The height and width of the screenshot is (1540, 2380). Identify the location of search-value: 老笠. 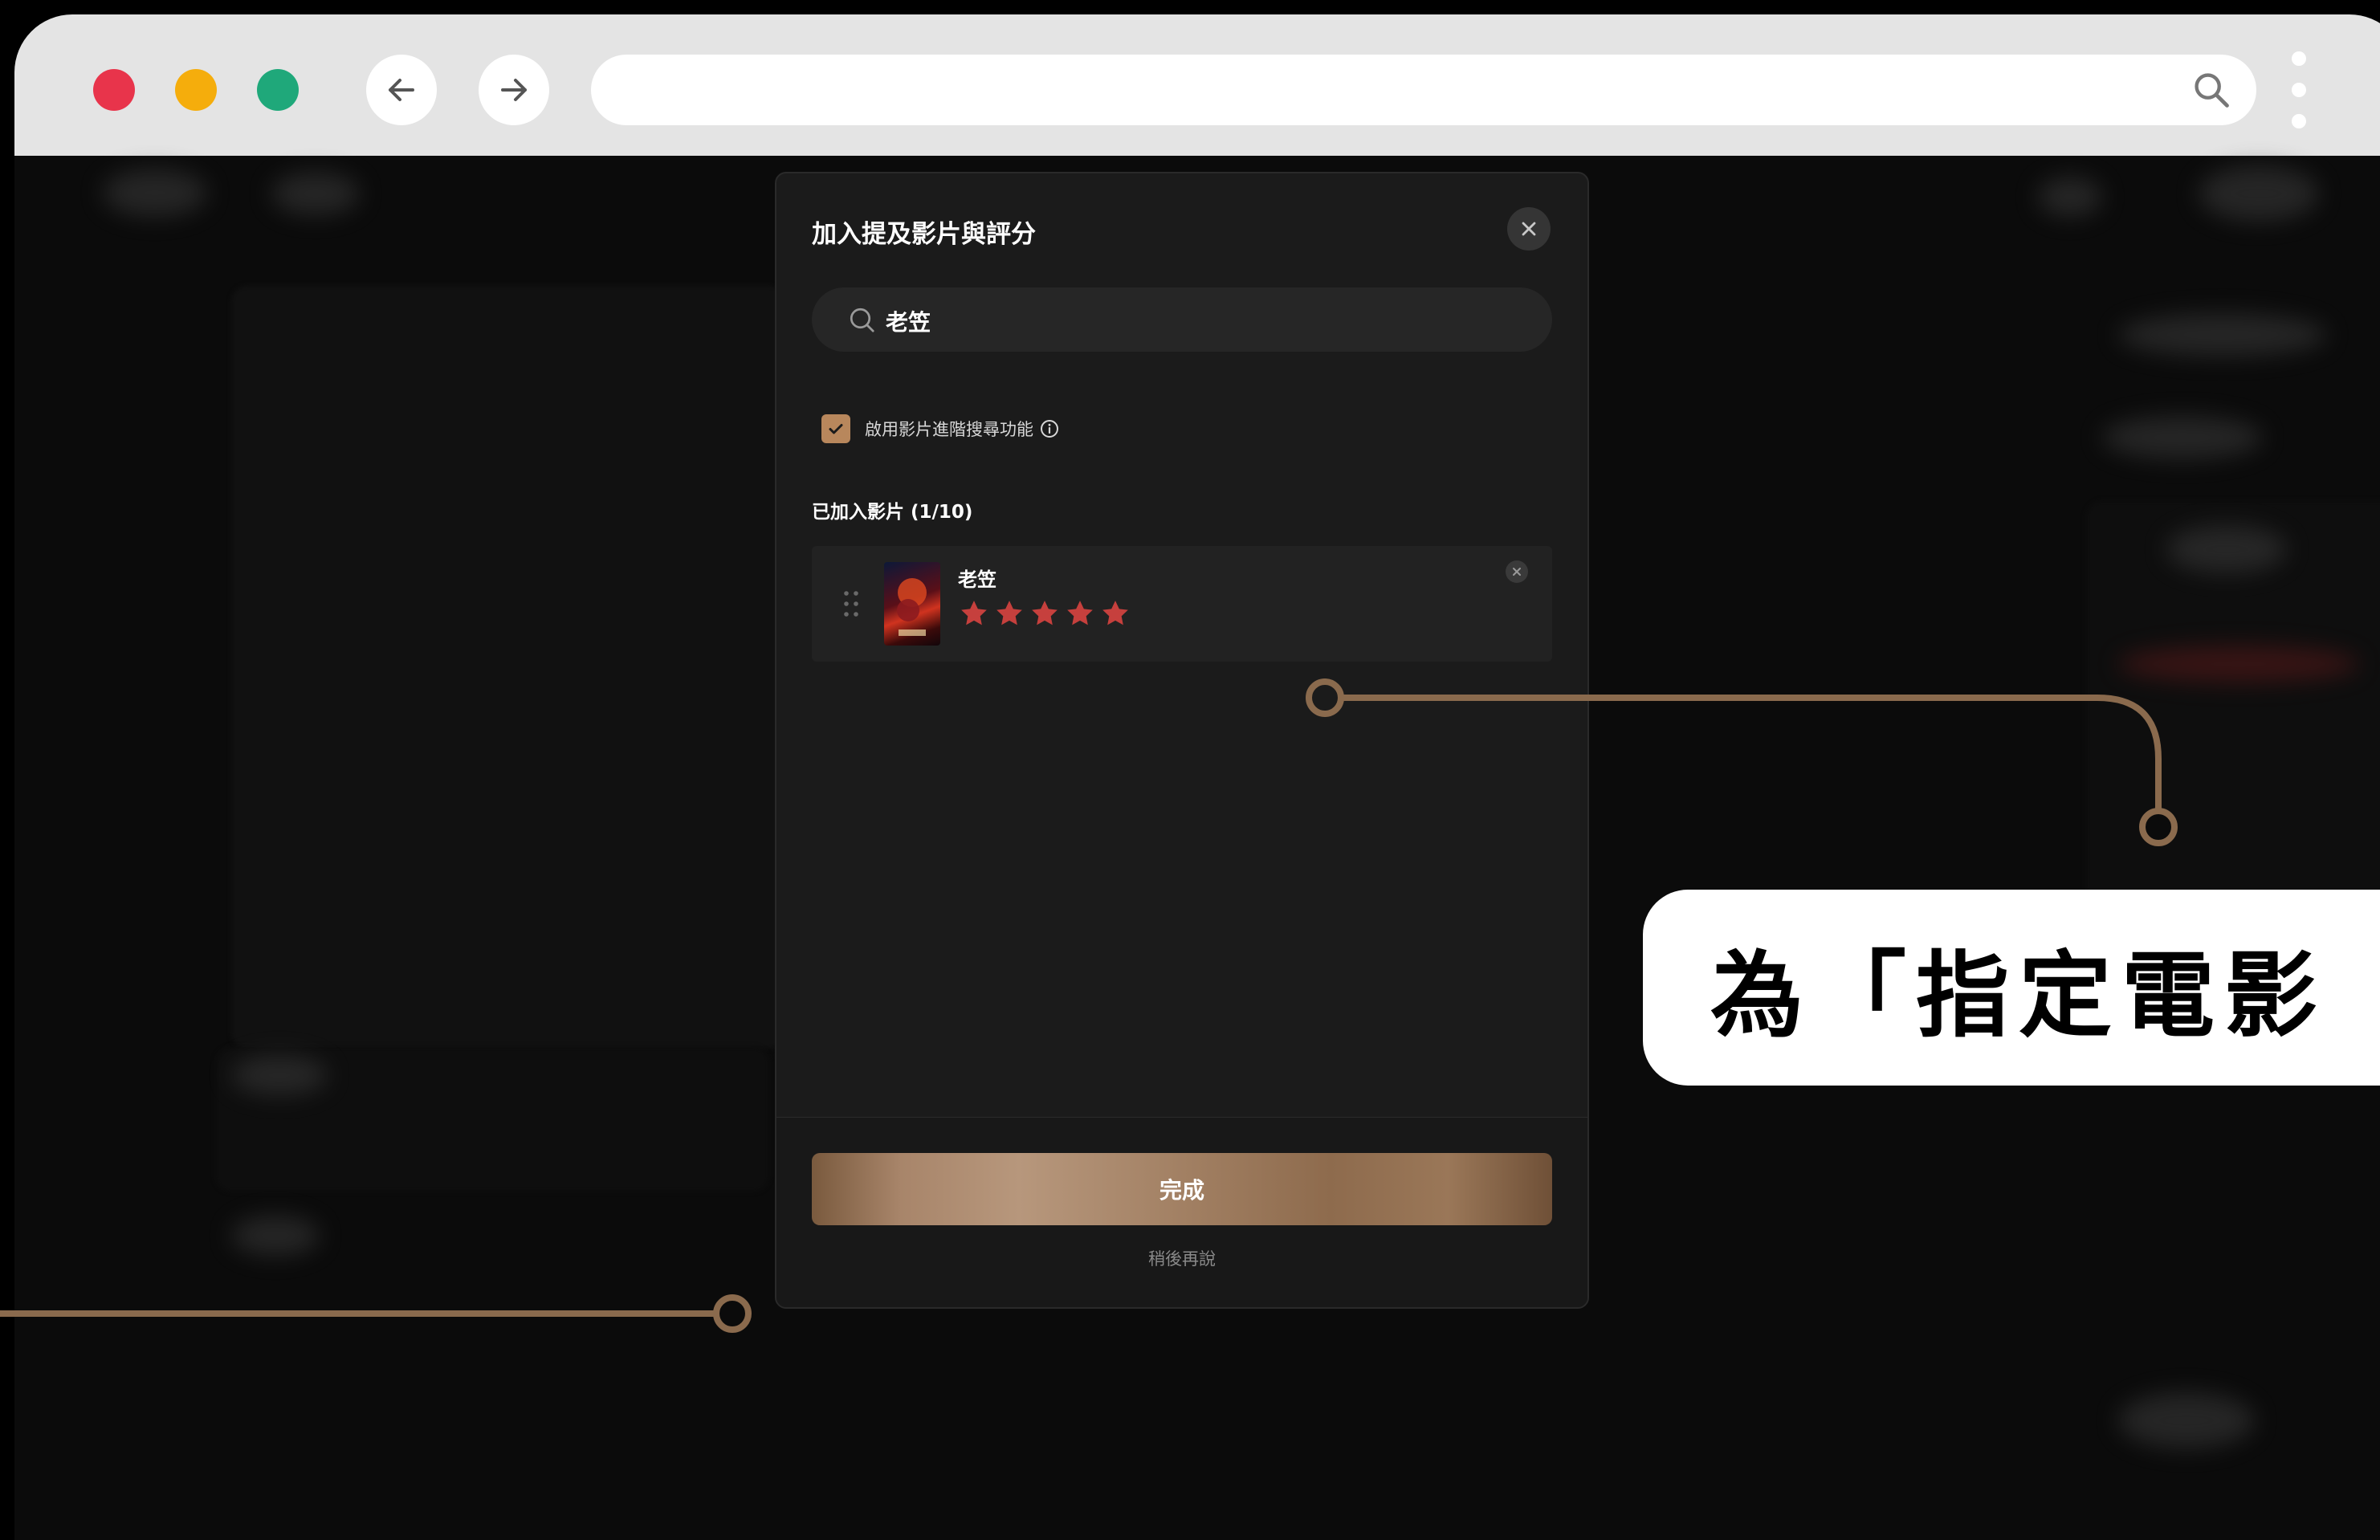
(909, 322).